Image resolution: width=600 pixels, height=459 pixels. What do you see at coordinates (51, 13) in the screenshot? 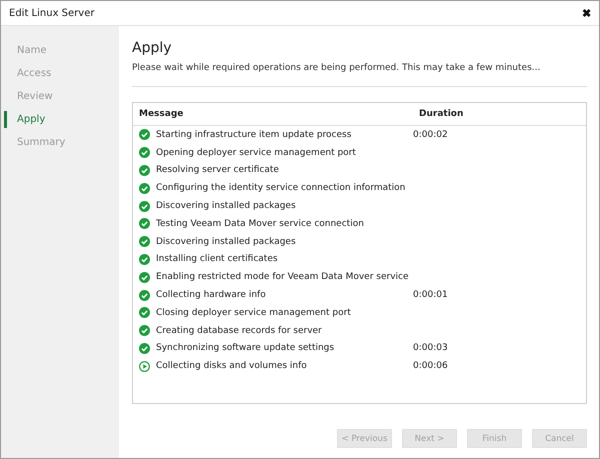
I see `window-title: Edit Linux Server` at bounding box center [51, 13].